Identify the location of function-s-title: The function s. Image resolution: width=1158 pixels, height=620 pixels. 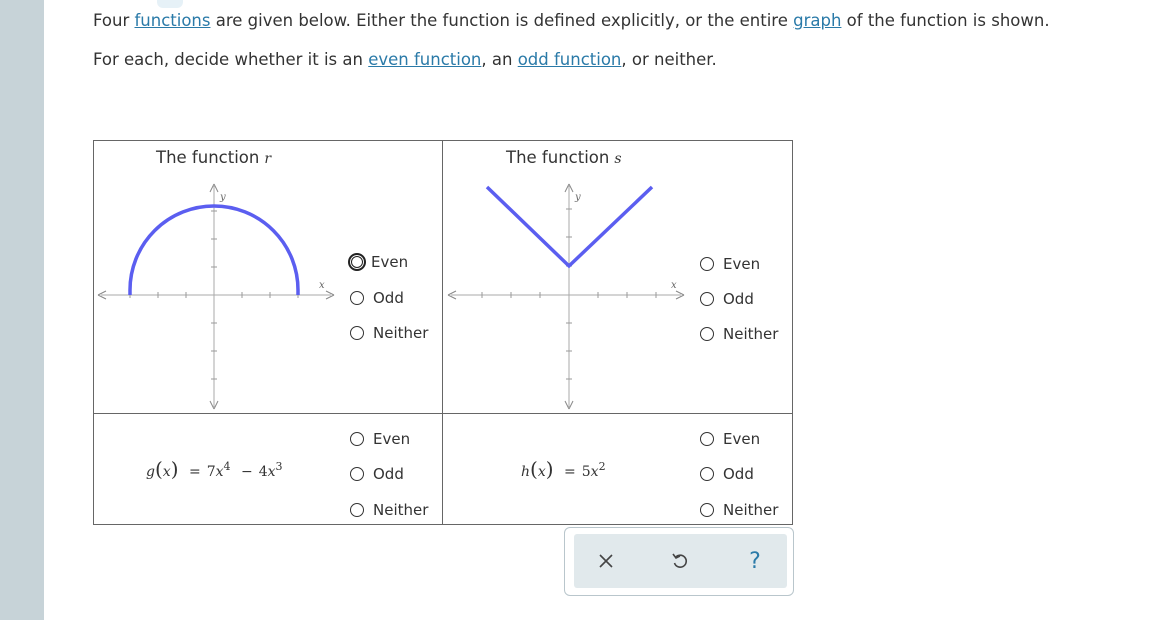
(564, 157).